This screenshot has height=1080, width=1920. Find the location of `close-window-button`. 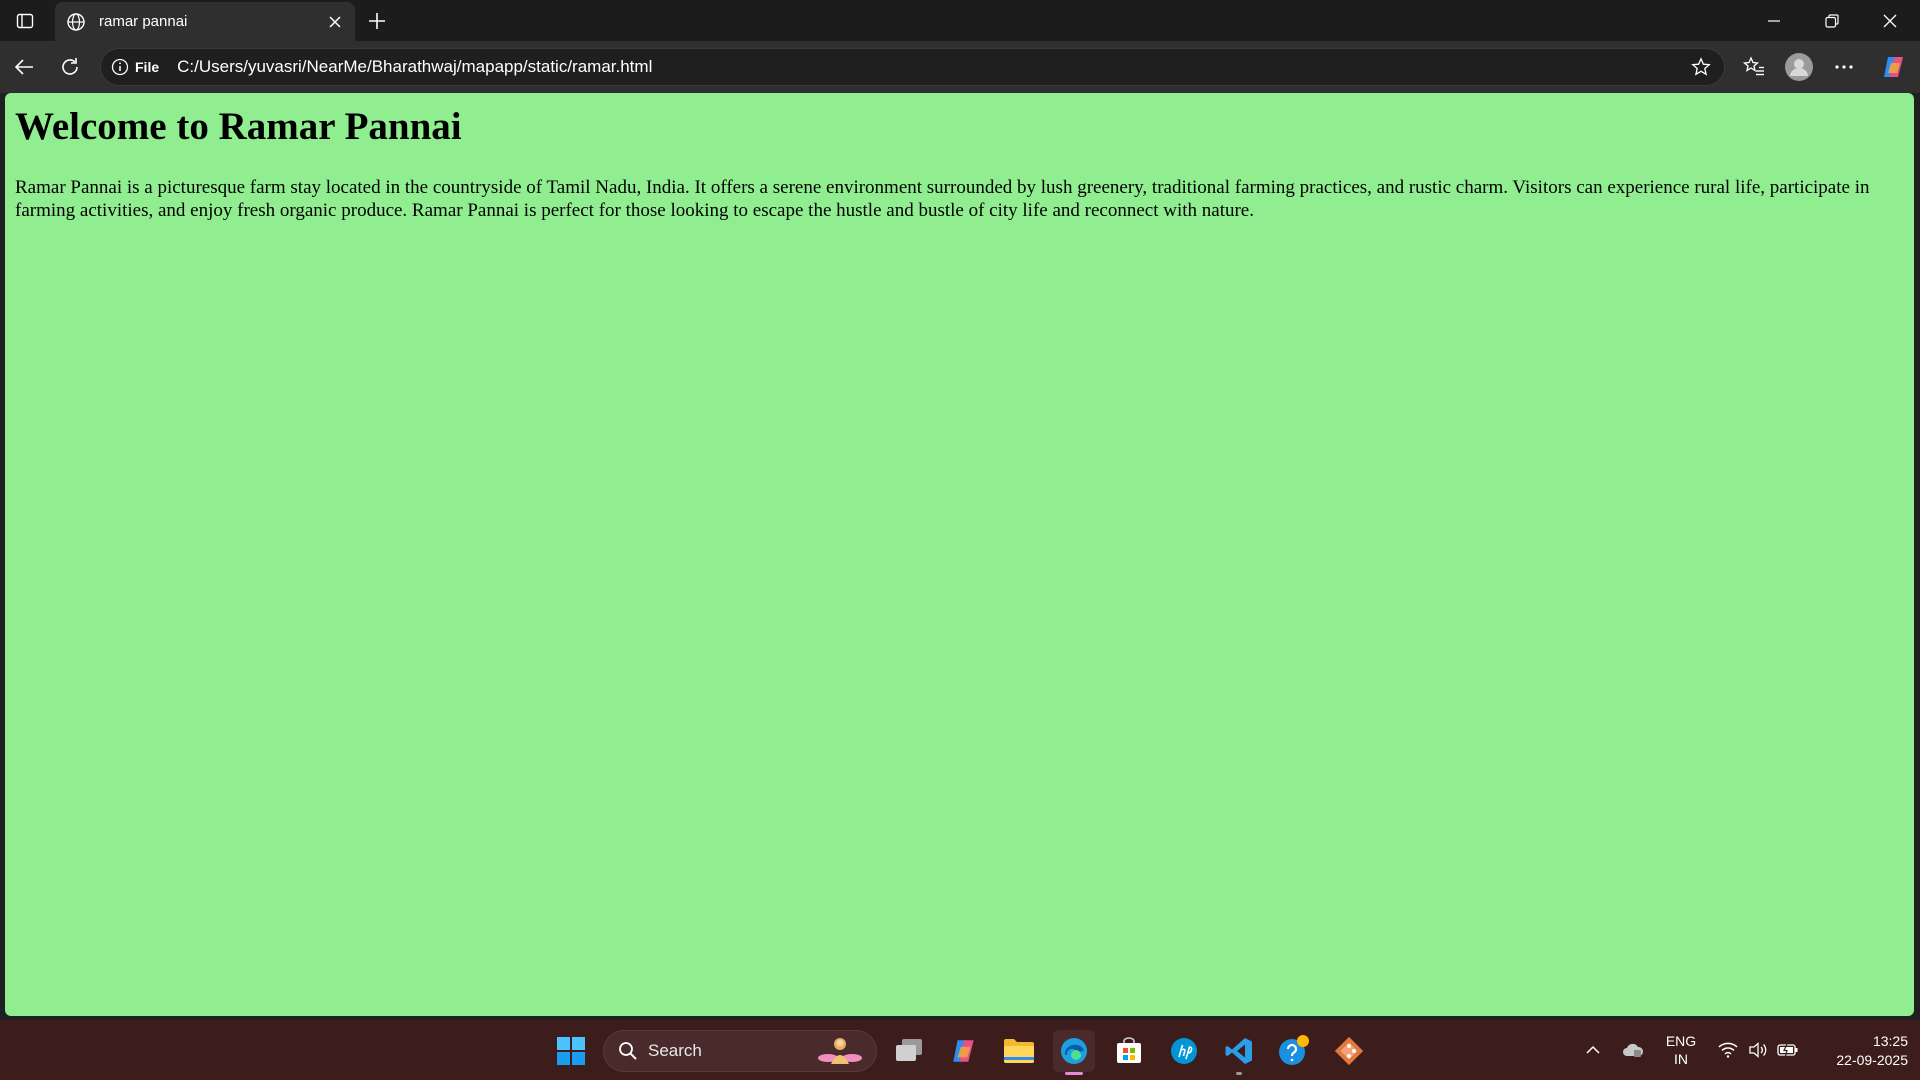

close-window-button is located at coordinates (1890, 20).